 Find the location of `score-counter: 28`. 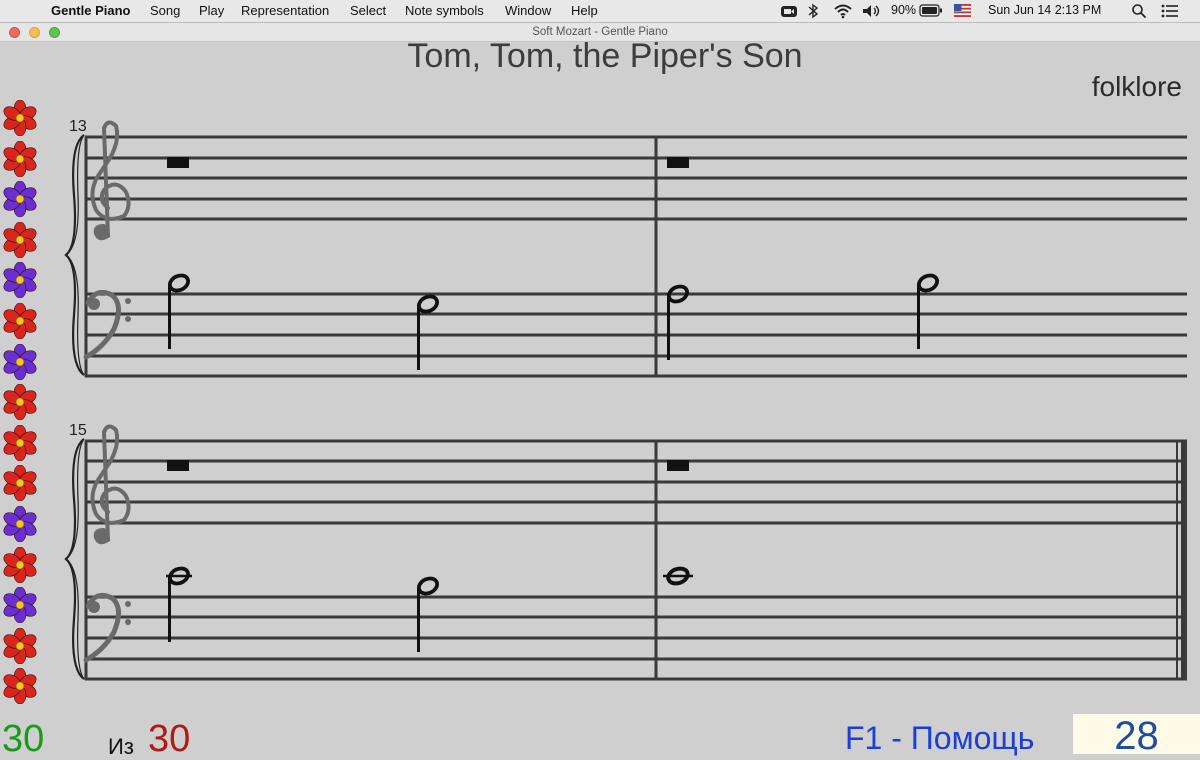

score-counter: 28 is located at coordinates (1136, 736).